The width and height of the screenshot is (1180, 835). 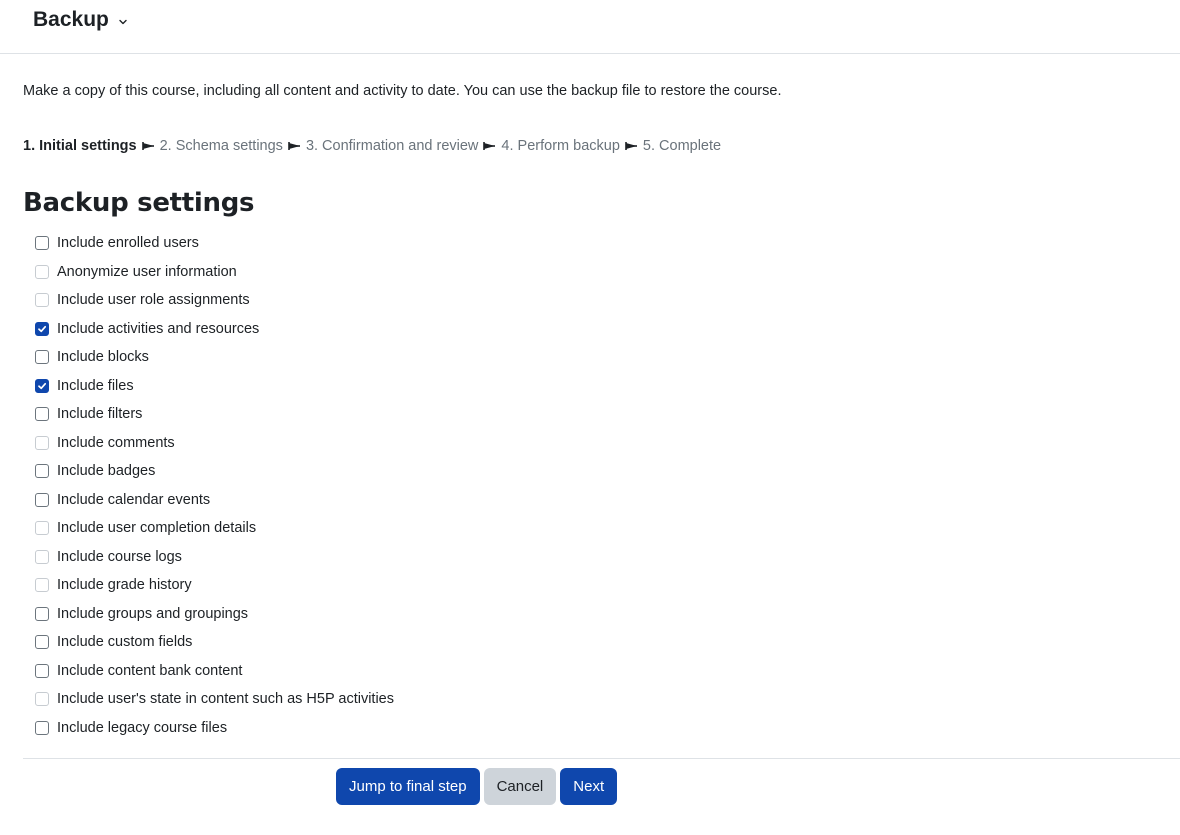 I want to click on jump-to-final-step-button: Jump to final step, so click(x=408, y=786).